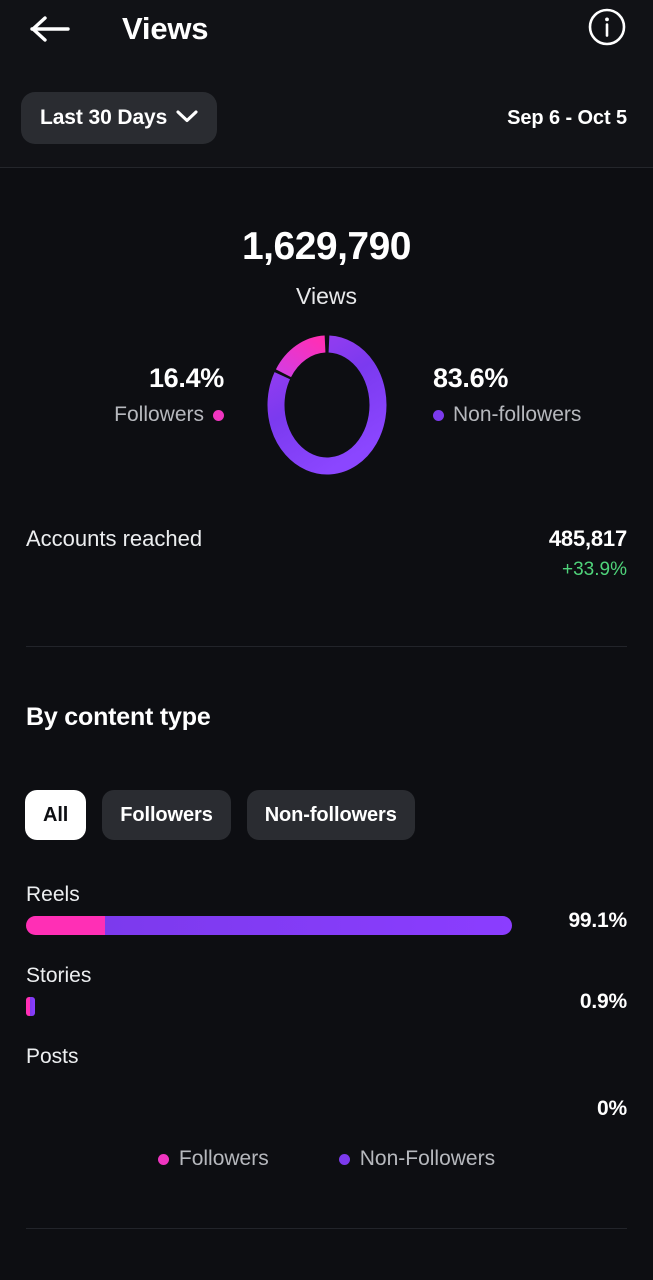  I want to click on bar-percent: 0.9%, so click(603, 1001).